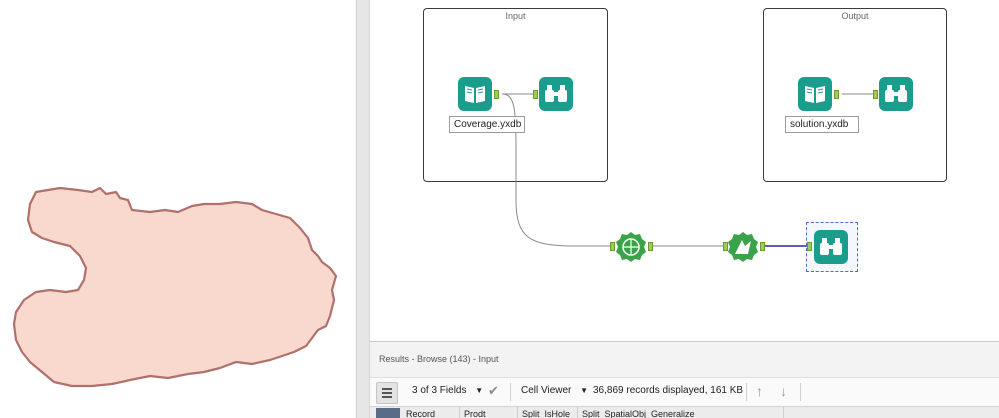  I want to click on browse-input-anchor, so click(535, 94).